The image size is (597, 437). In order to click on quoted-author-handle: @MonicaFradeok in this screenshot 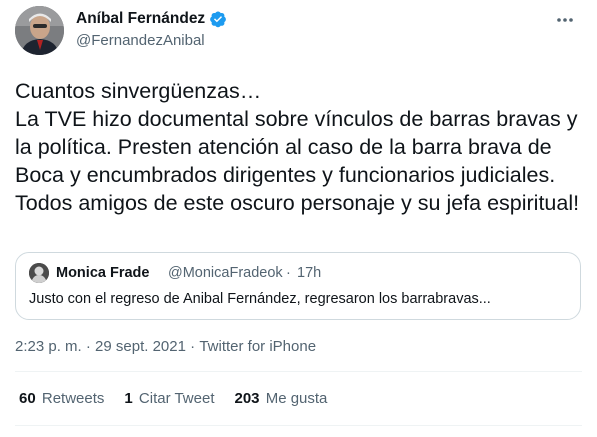, I will do `click(225, 273)`.